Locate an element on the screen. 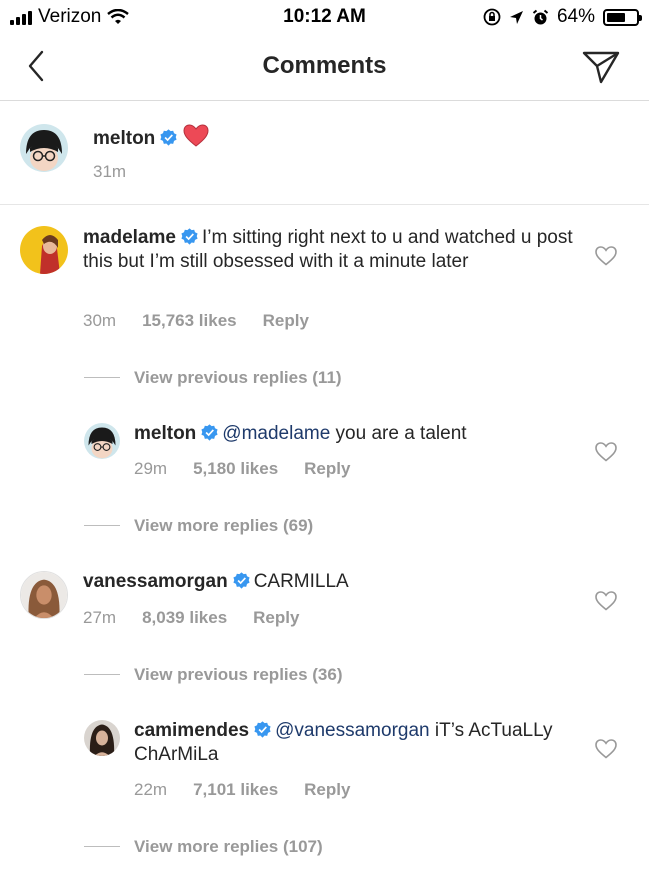 The width and height of the screenshot is (649, 870). comment-likes: 8,039 likes is located at coordinates (184, 618).